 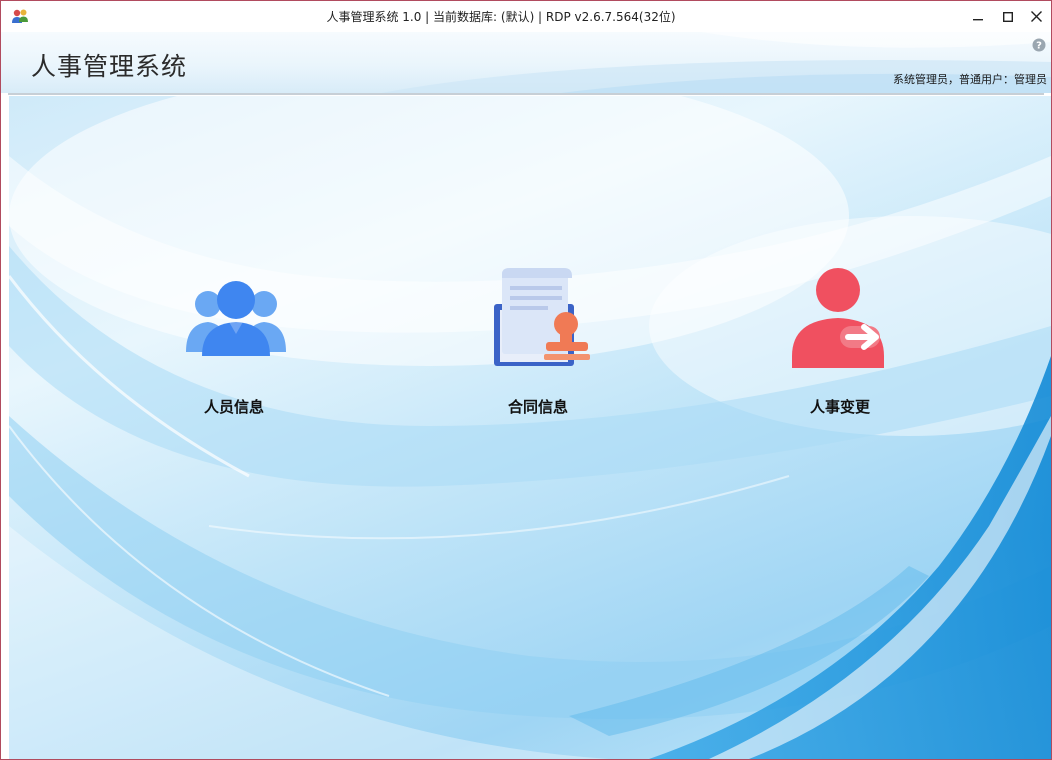 I want to click on tile-label: 合同信息, so click(x=537, y=407).